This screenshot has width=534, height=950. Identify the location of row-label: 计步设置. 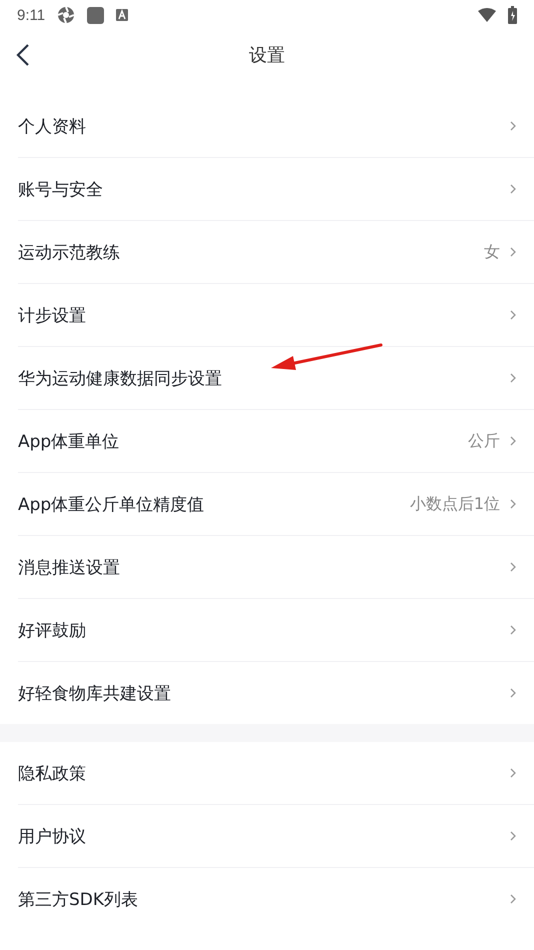
(52, 315).